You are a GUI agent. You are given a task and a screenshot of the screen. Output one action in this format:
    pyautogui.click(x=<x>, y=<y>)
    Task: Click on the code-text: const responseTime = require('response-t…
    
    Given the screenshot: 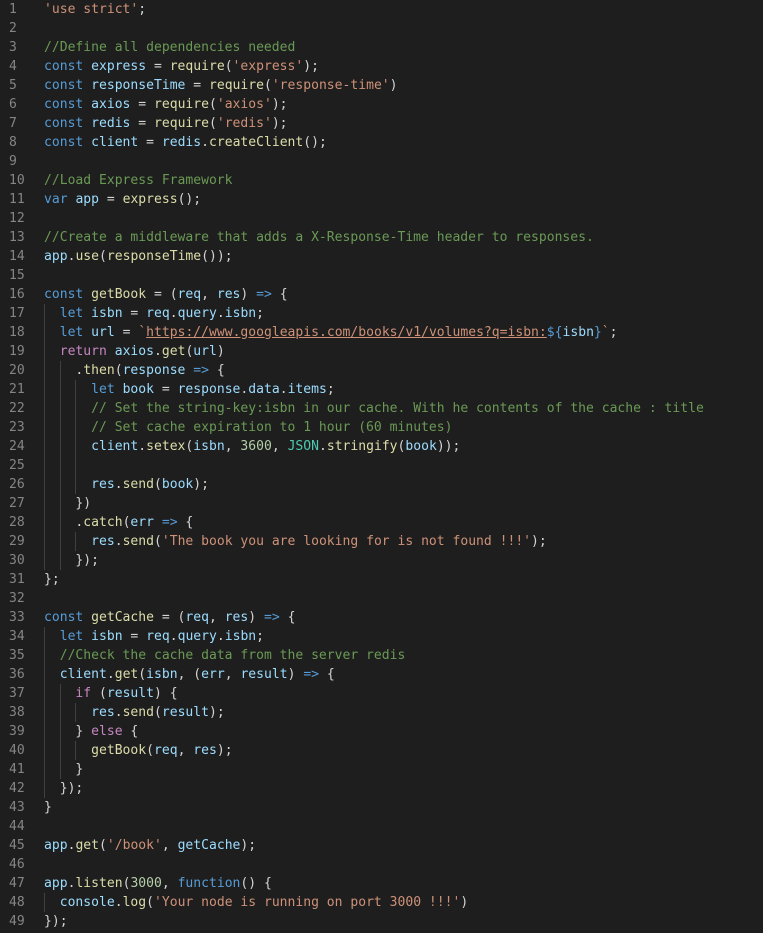 What is the action you would take?
    pyautogui.click(x=221, y=85)
    